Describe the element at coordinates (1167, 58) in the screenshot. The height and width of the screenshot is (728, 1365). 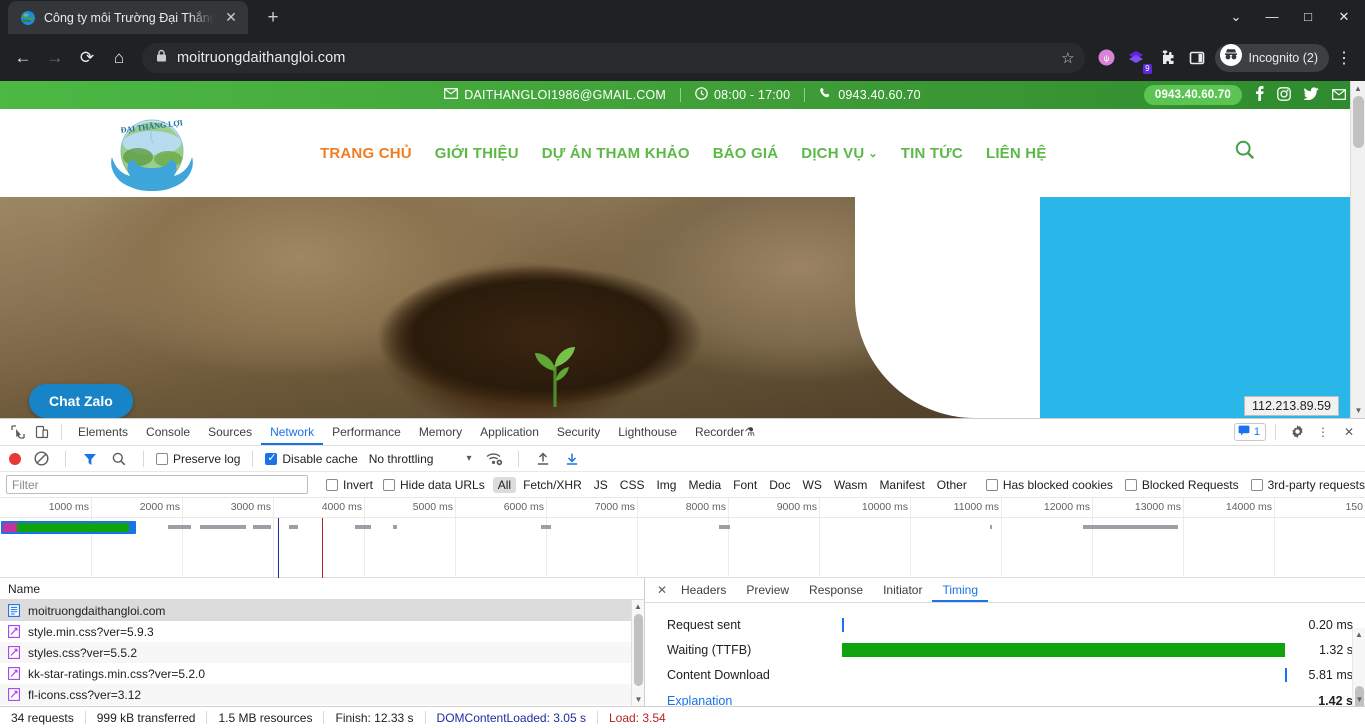
I see `puzzle-icon` at that location.